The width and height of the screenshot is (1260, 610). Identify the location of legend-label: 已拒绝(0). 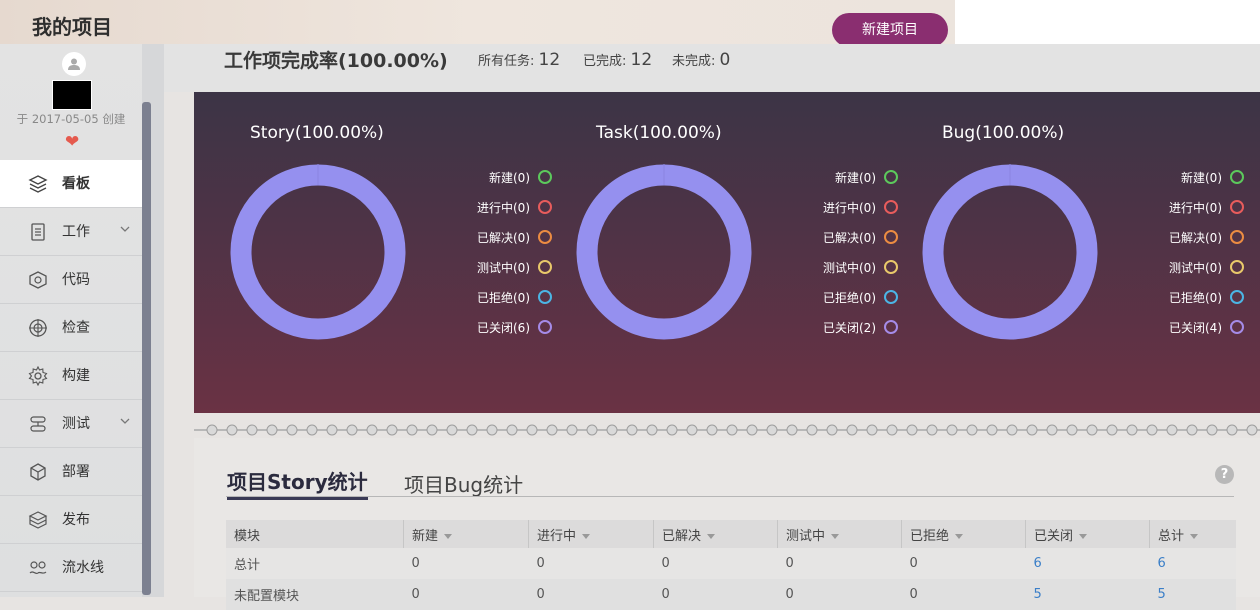
(503, 297).